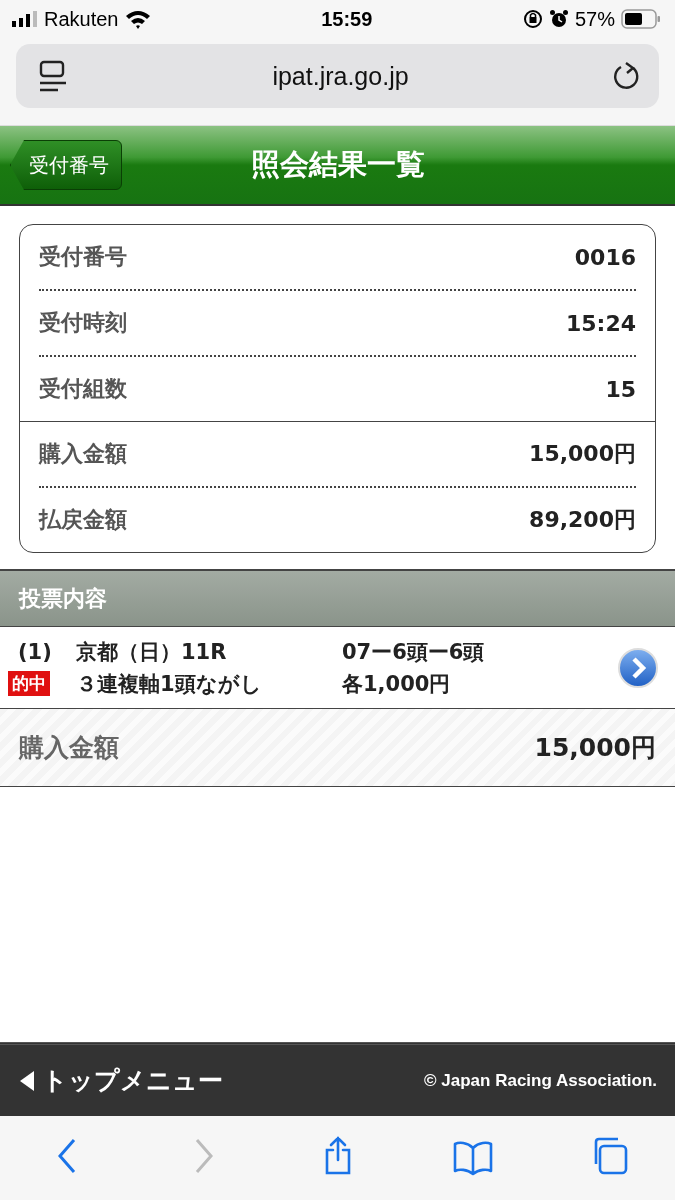  Describe the element at coordinates (595, 748) in the screenshot. I see `total-value: 15,000円` at that location.